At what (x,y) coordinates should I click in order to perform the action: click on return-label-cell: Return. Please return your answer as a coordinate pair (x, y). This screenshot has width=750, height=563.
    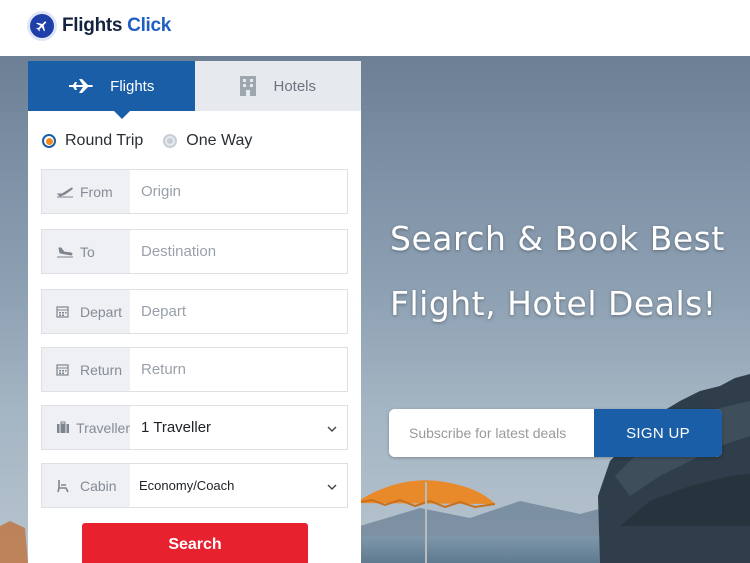
    Looking at the image, I should click on (86, 369).